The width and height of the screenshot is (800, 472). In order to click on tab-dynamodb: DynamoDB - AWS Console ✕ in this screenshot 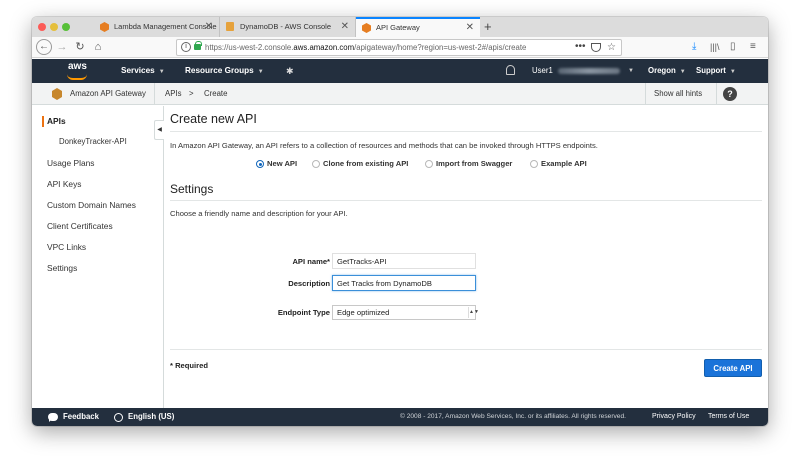, I will do `click(288, 27)`.